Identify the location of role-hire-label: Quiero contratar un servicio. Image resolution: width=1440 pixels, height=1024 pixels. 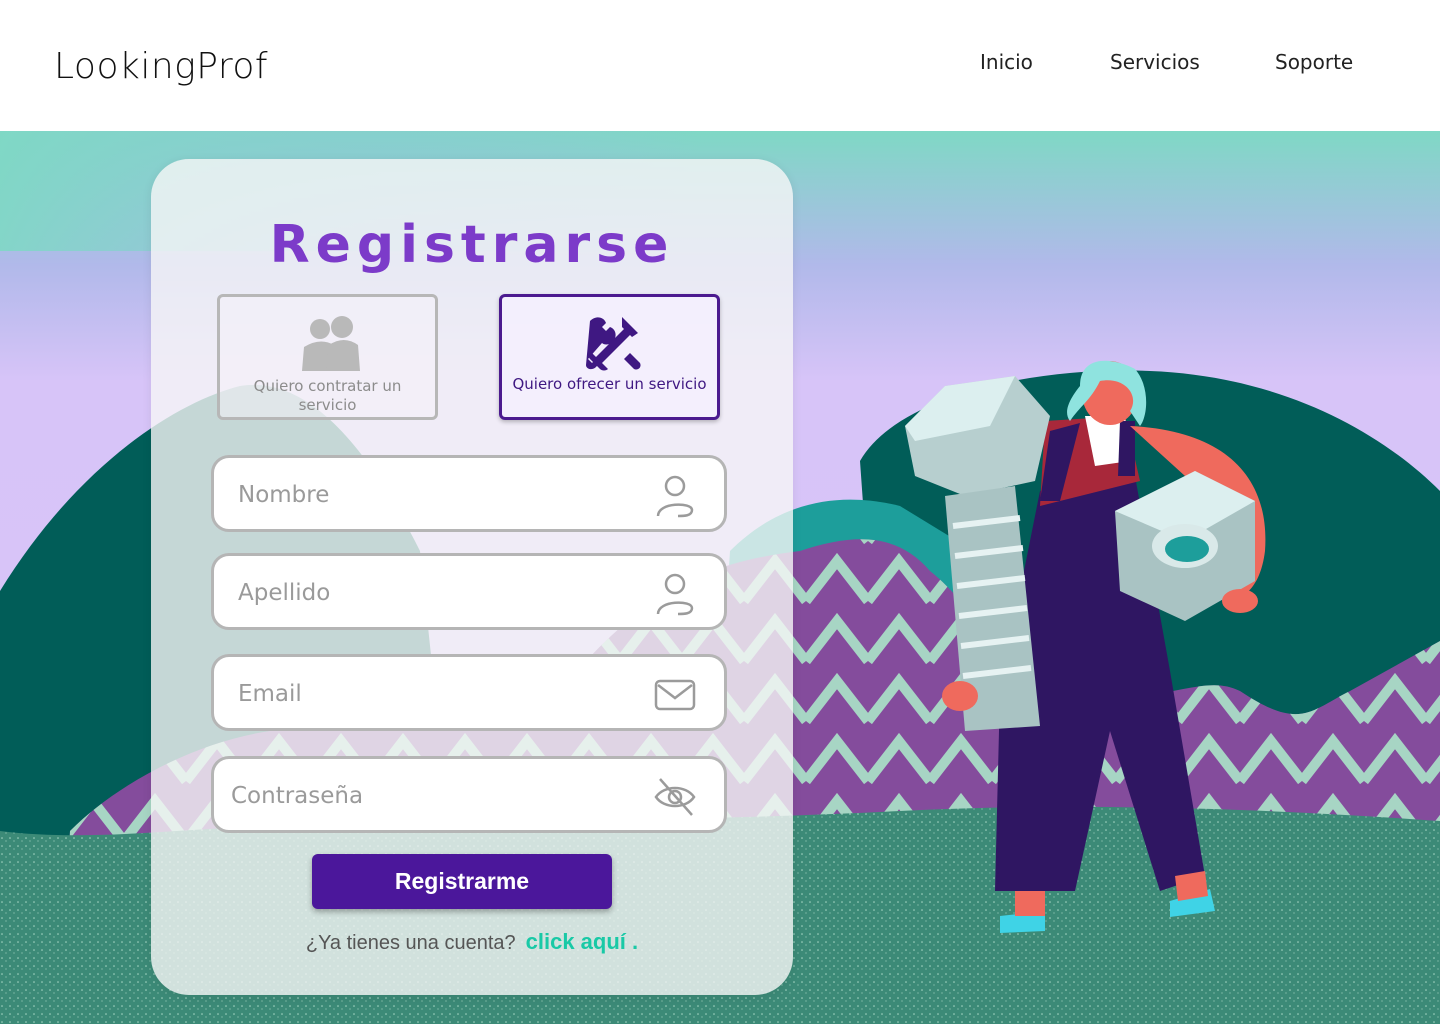
(327, 395).